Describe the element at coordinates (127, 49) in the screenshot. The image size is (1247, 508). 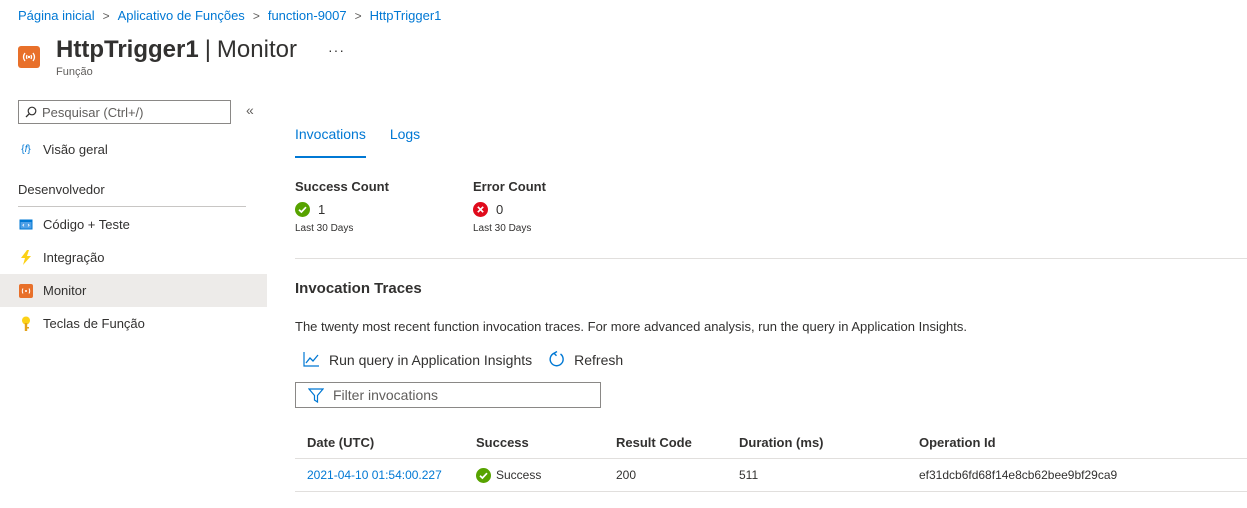
I see `page-title-main: HttpTrigger1` at that location.